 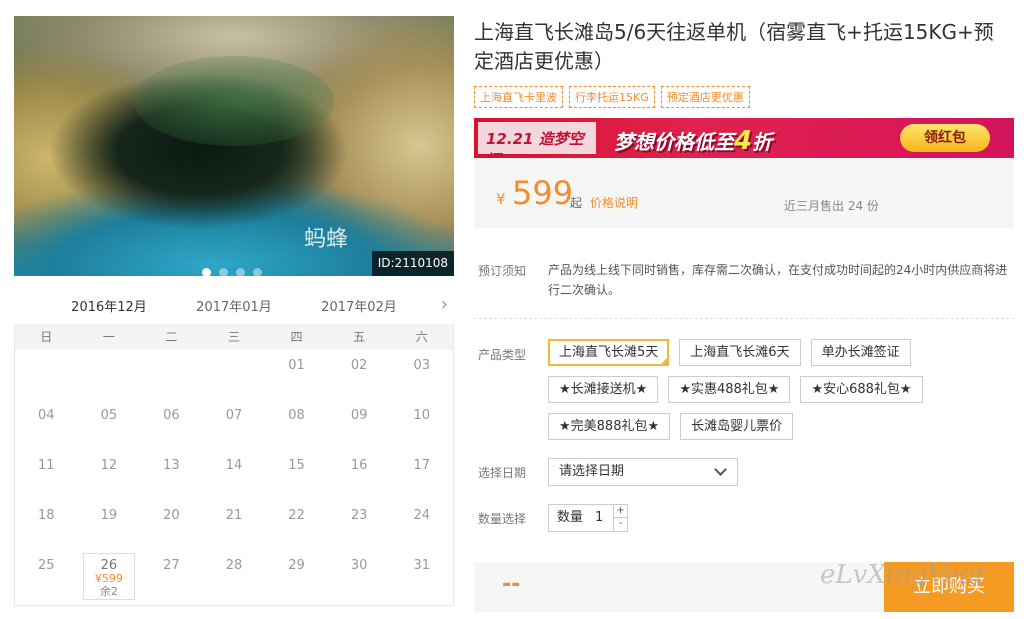 What do you see at coordinates (296, 337) in the screenshot?
I see `weekday-label: 四` at bounding box center [296, 337].